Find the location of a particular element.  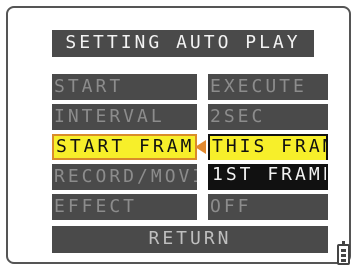

menu-item-interval: INTERVAL is located at coordinates (124, 117).